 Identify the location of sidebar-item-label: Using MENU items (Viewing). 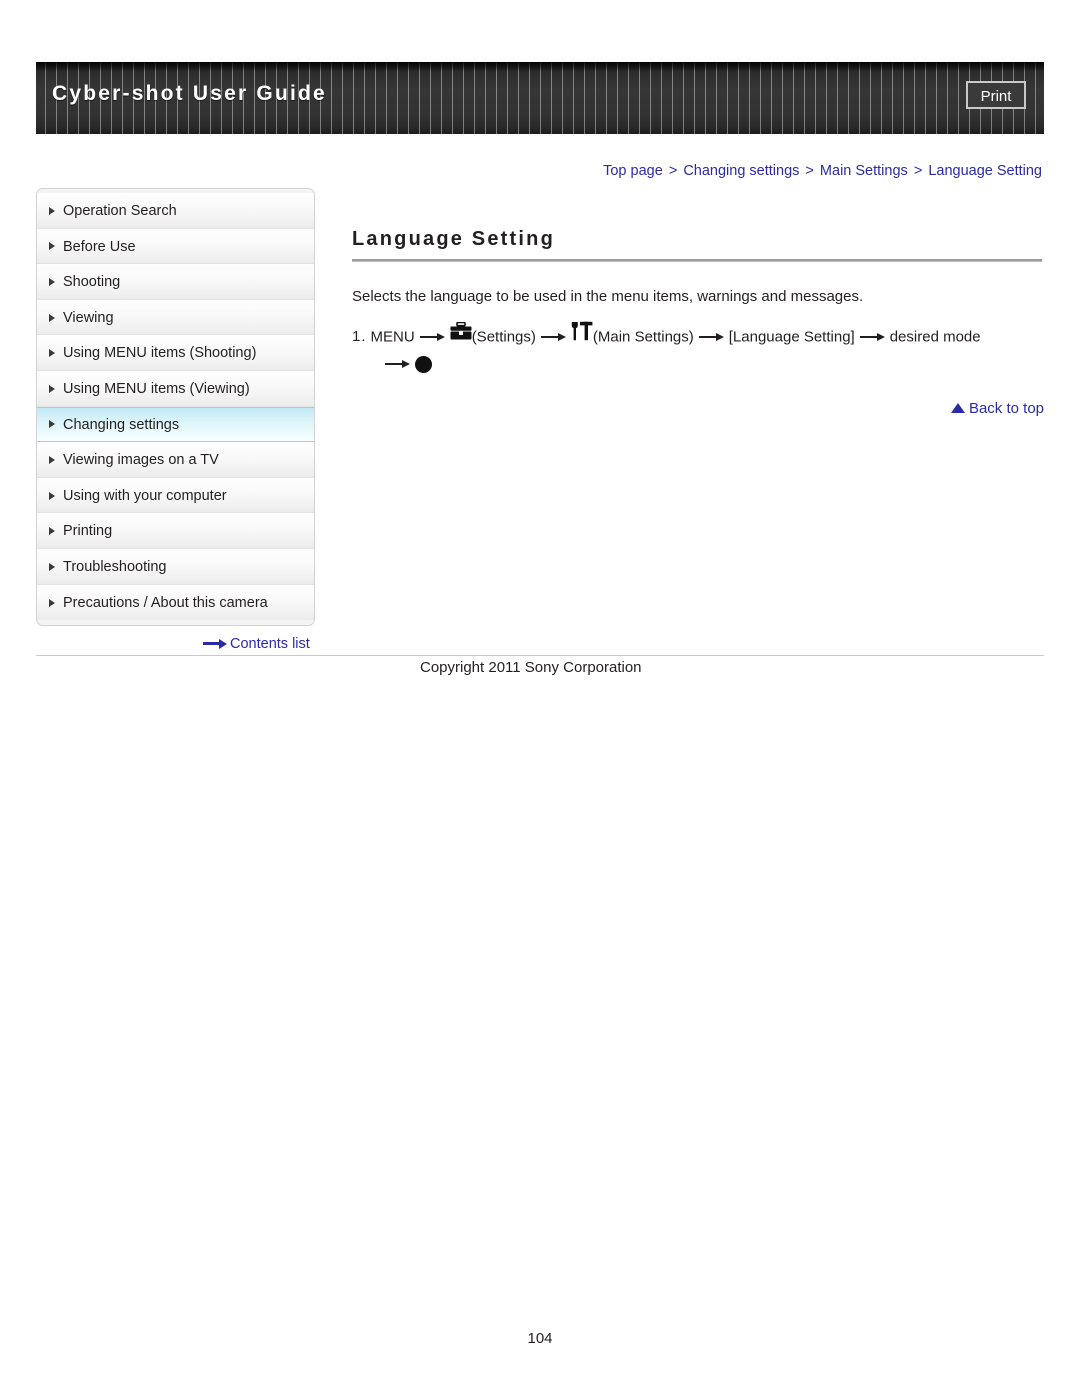
(156, 388).